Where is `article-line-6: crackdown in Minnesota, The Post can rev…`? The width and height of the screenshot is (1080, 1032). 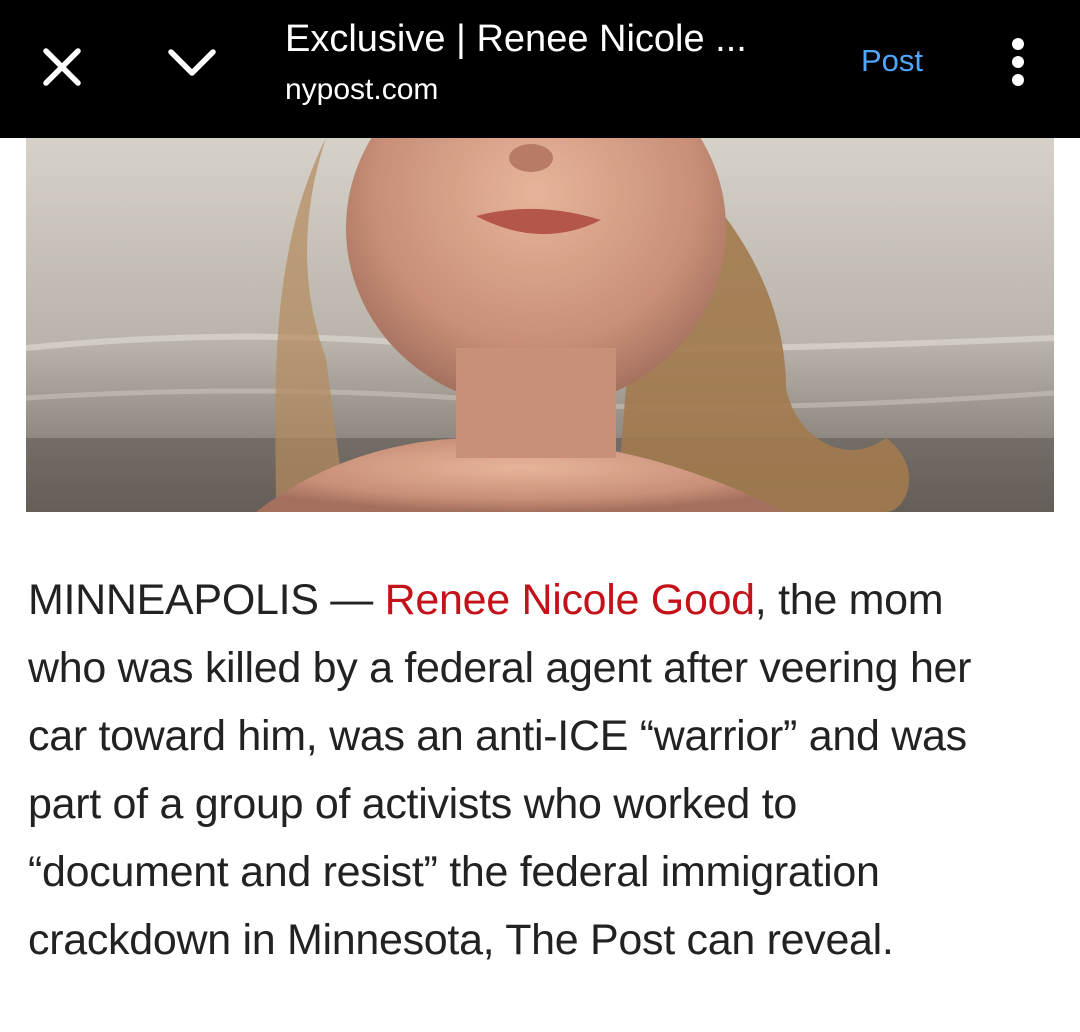
article-line-6: crackdown in Minnesota, The Post can rev… is located at coordinates (461, 940).